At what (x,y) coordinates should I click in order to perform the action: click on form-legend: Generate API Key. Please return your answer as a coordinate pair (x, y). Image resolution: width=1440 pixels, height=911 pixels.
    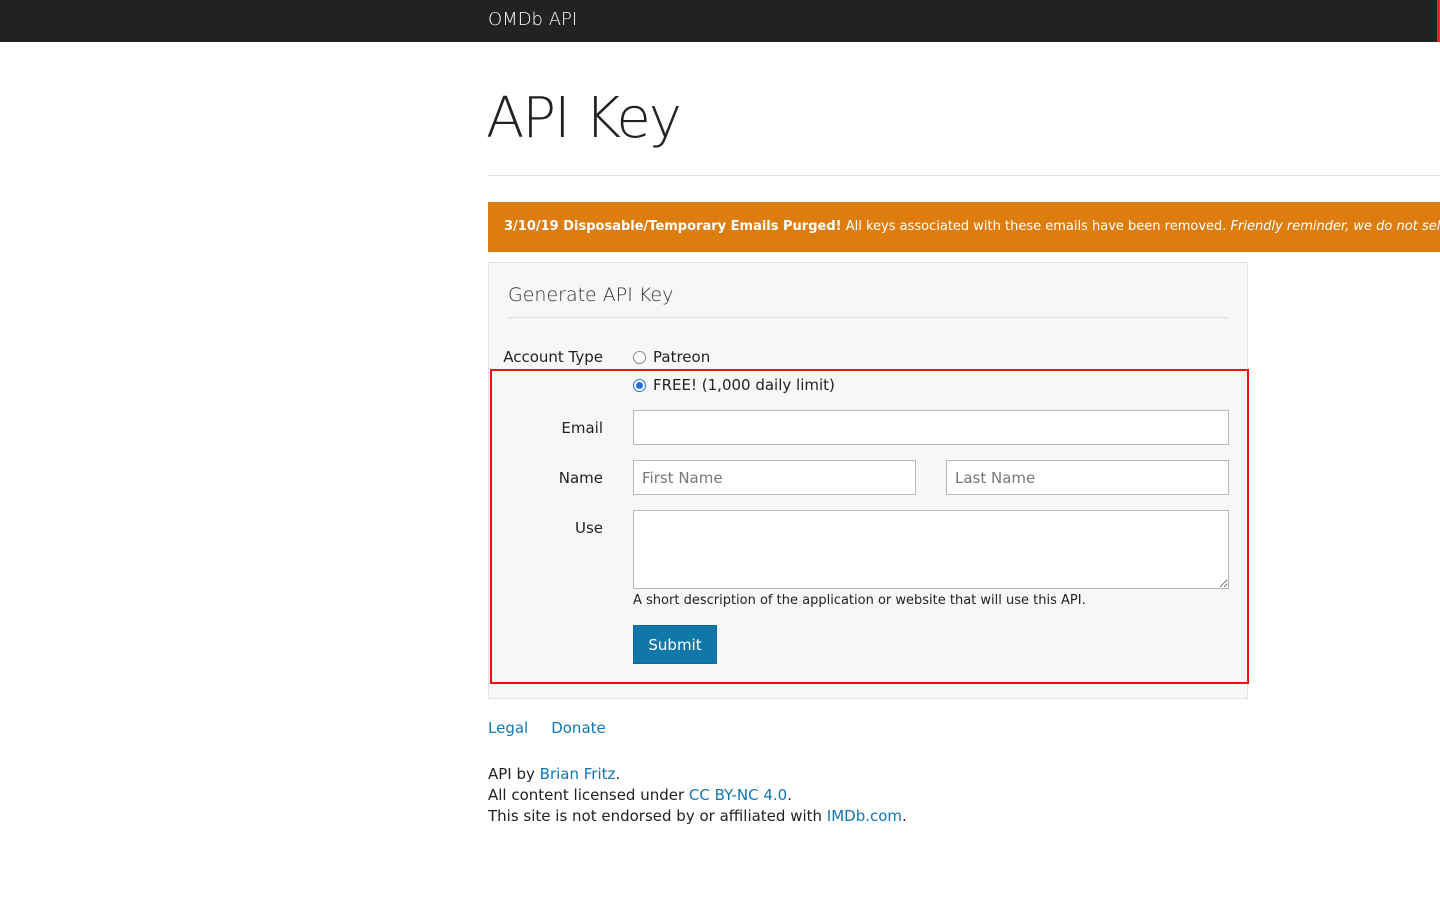
    Looking at the image, I should click on (591, 295).